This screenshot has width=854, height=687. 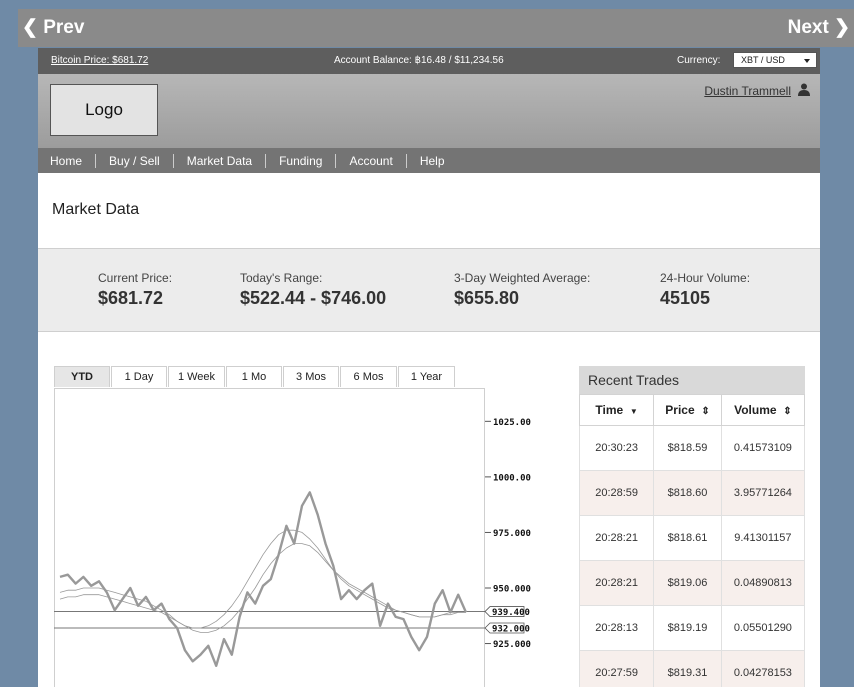 I want to click on col-price-header: Price ⇕, so click(x=687, y=410).